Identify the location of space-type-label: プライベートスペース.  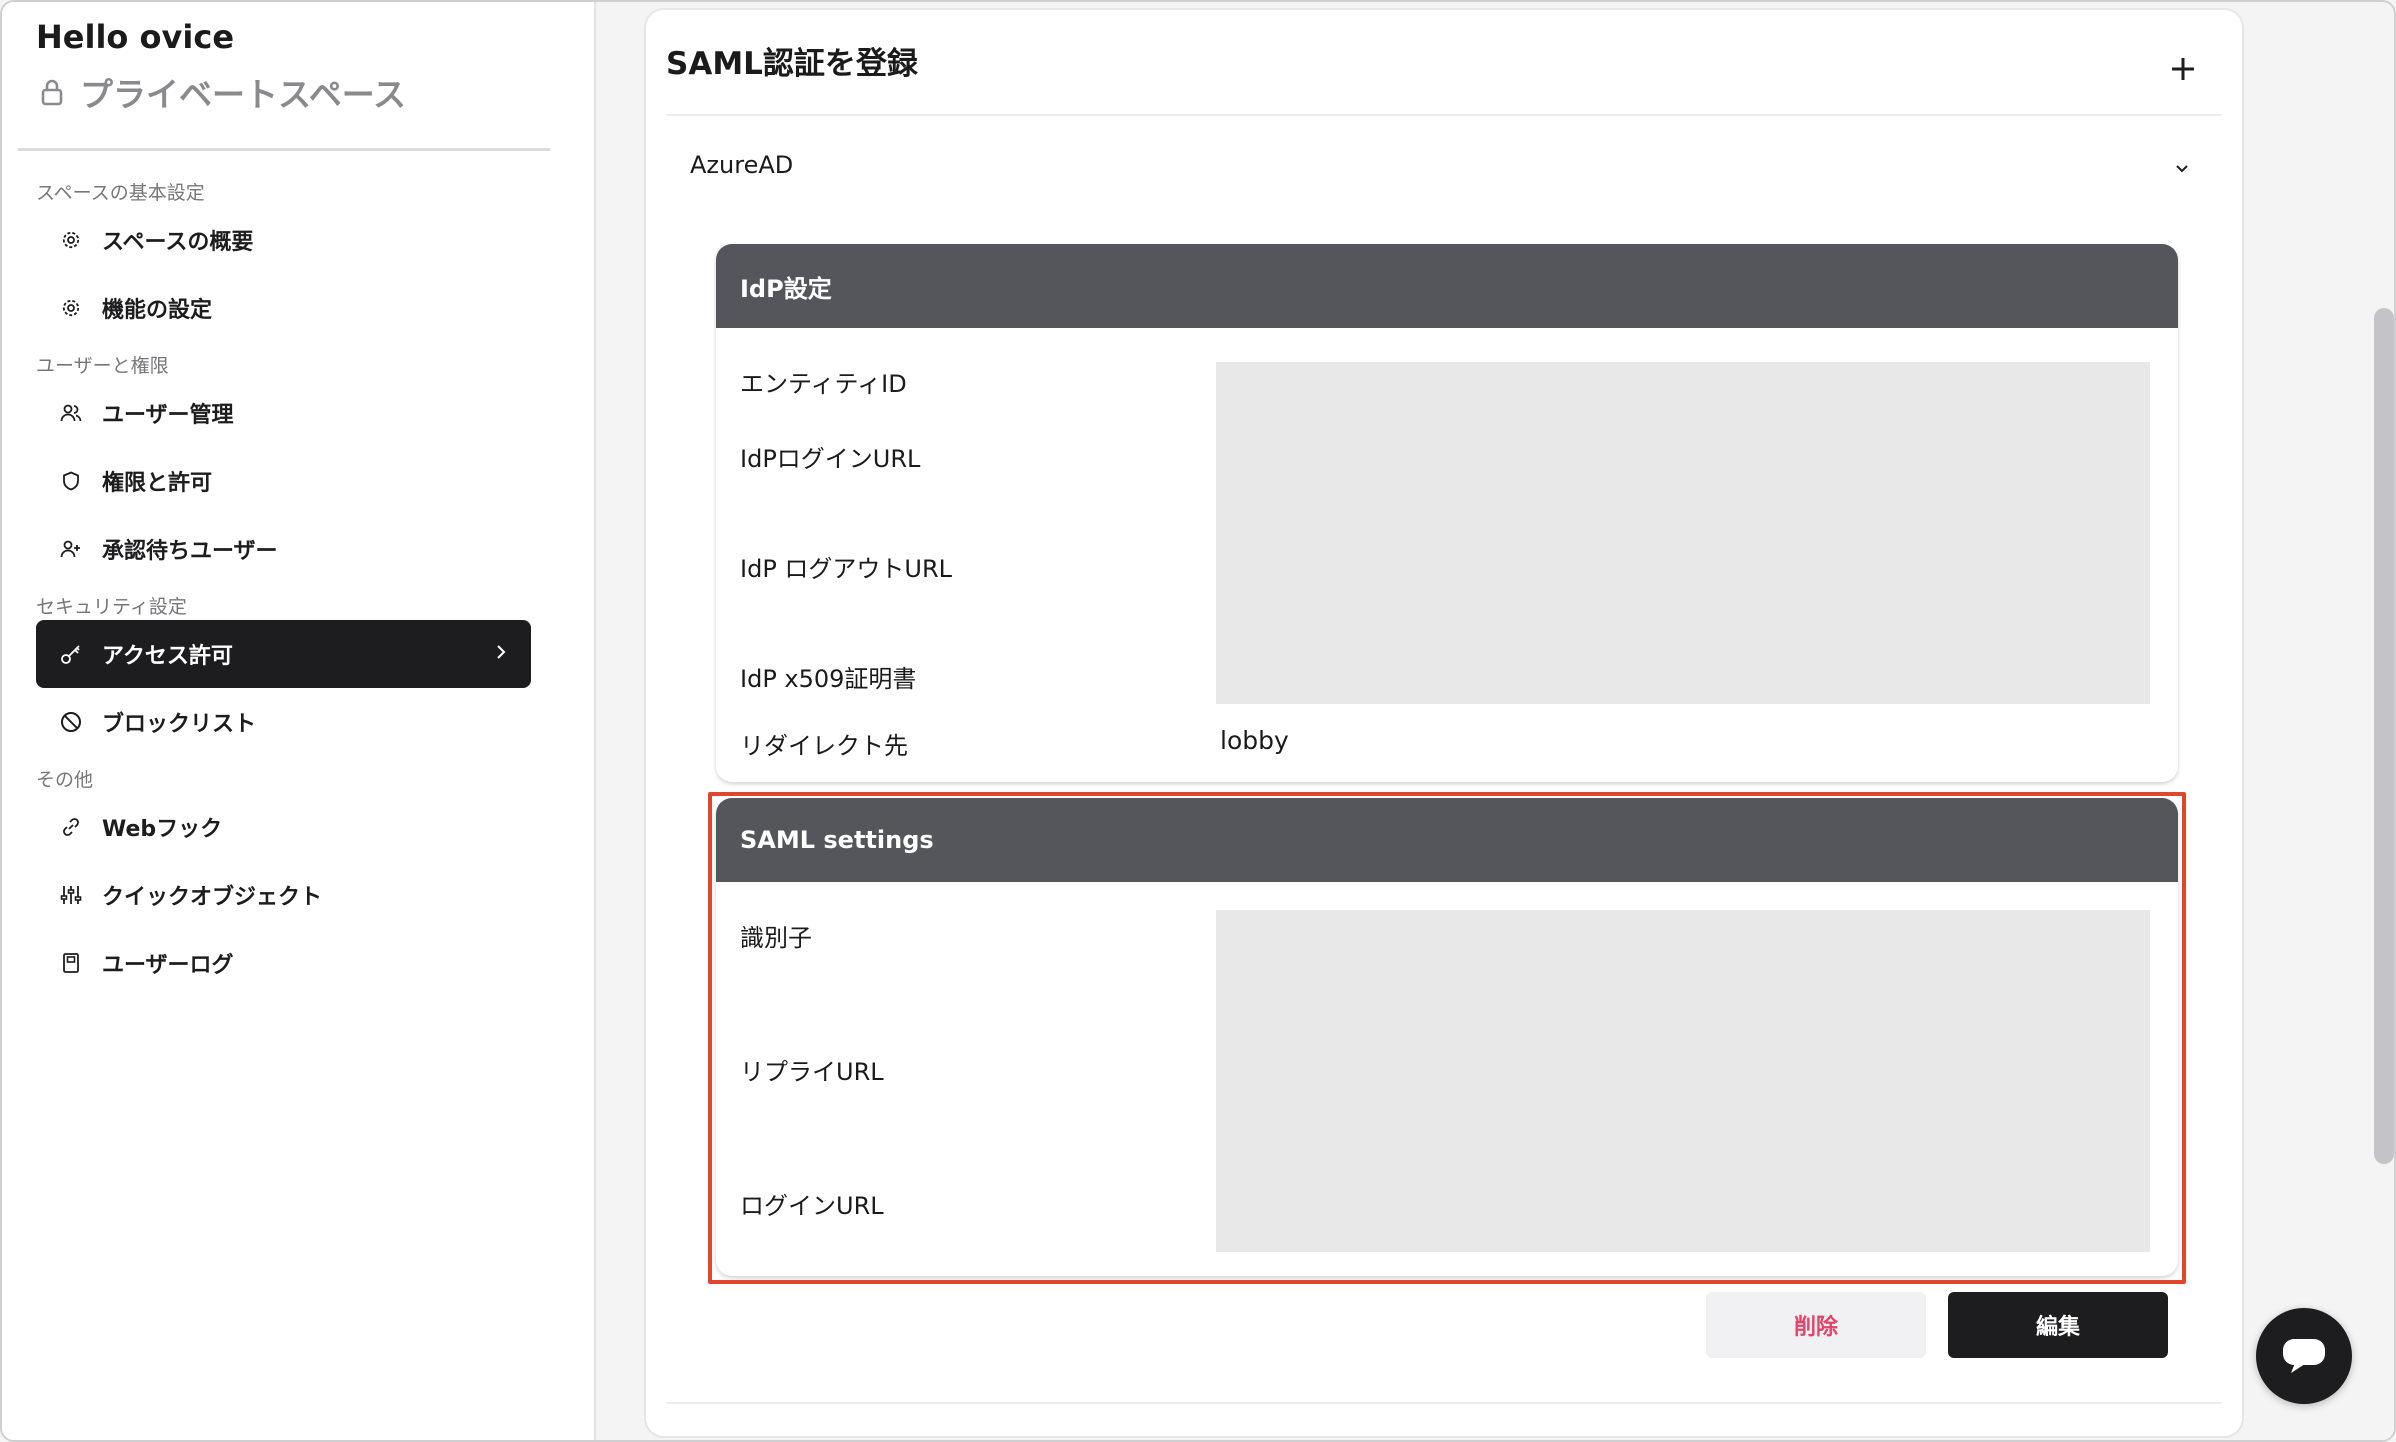
(243, 94).